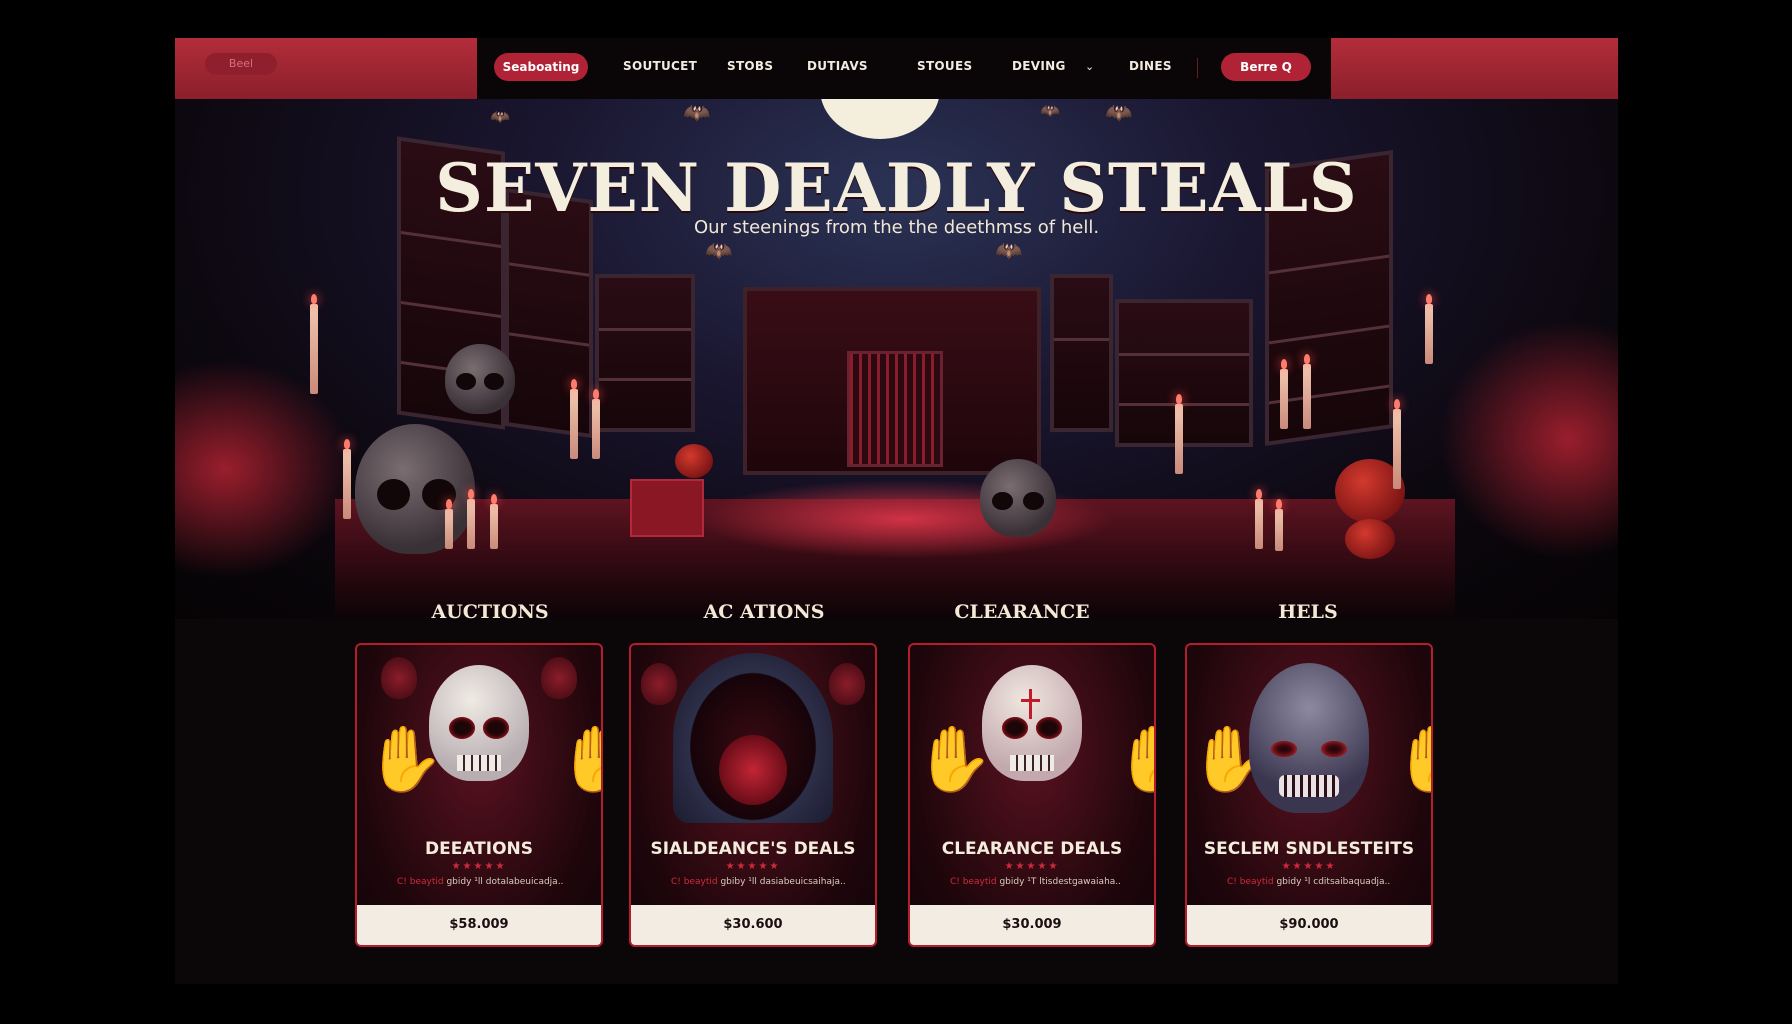 Image resolution: width=1792 pixels, height=1024 pixels. I want to click on skull-decoration-shelf, so click(480, 379).